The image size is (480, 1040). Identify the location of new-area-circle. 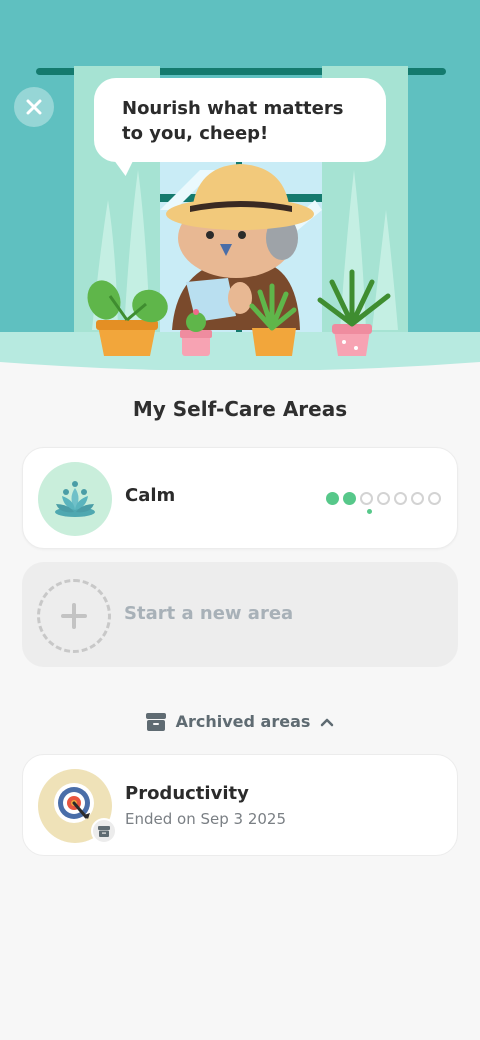
(74, 616).